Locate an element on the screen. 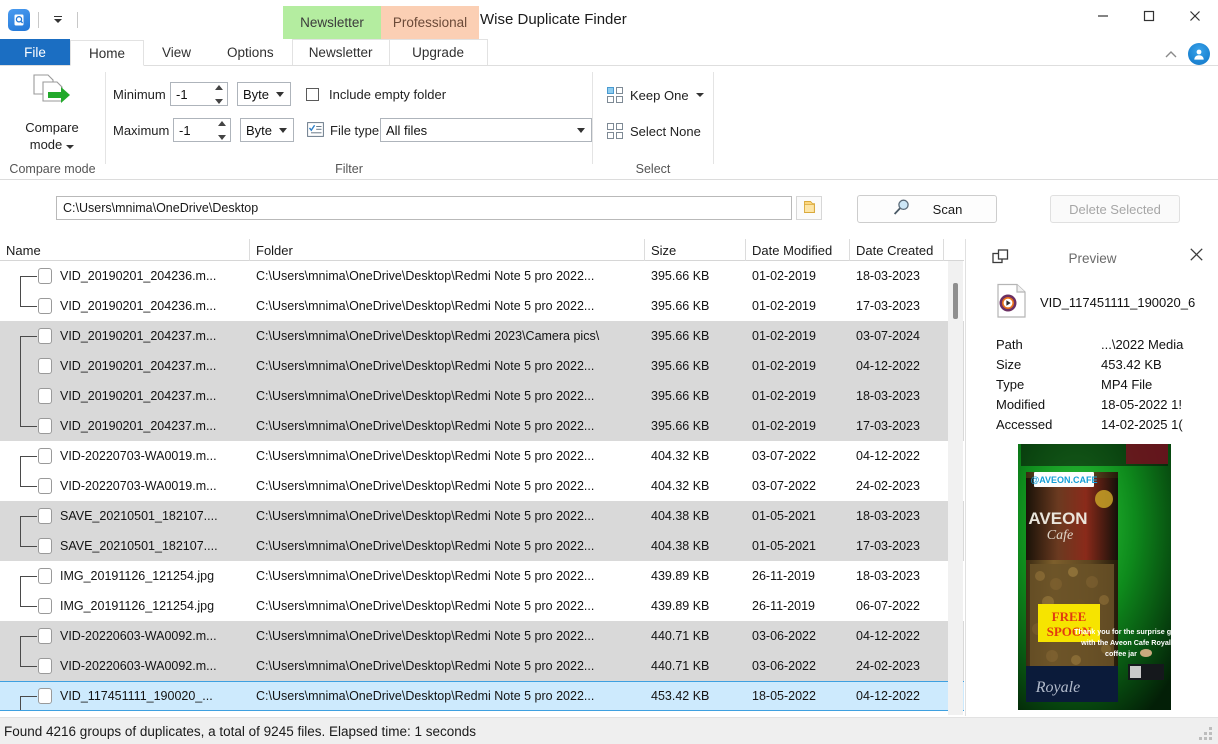 The width and height of the screenshot is (1218, 744). delete-selected-button: Delete Selected is located at coordinates (1115, 209).